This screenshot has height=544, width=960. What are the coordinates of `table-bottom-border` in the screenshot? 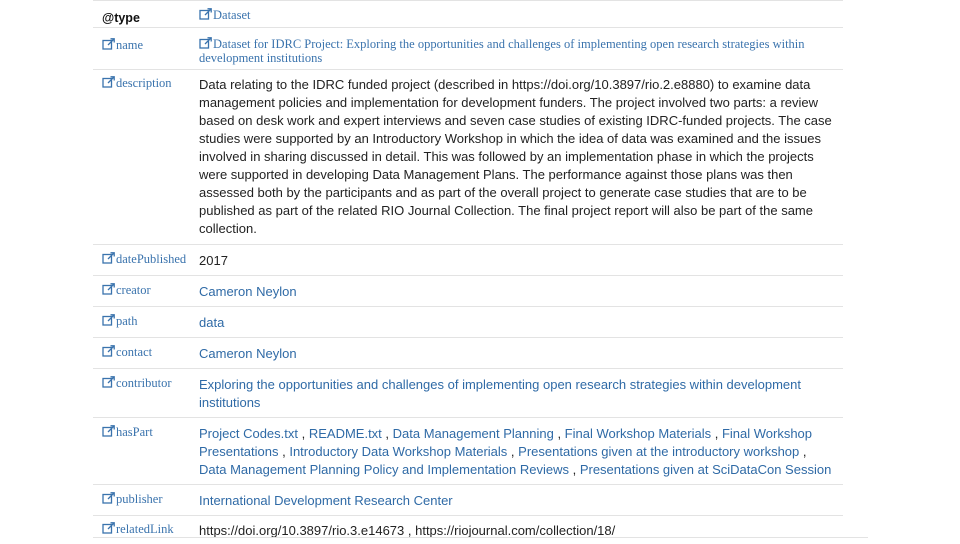 It's located at (480, 537).